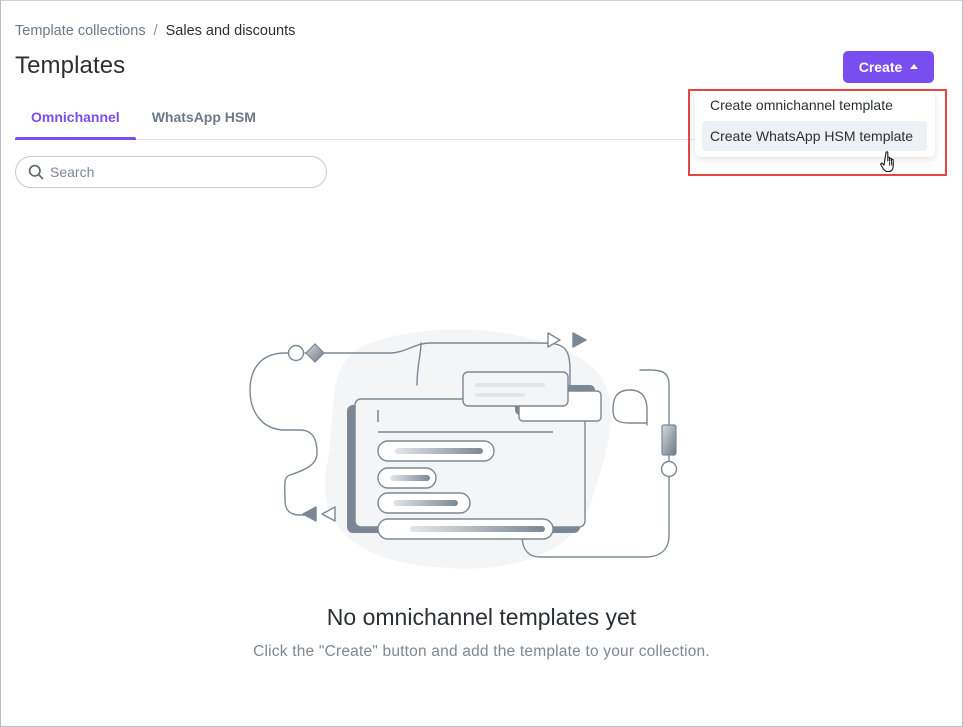 Image resolution: width=963 pixels, height=727 pixels. What do you see at coordinates (80, 31) in the screenshot?
I see `breadcrumb-parent-link: Template collections` at bounding box center [80, 31].